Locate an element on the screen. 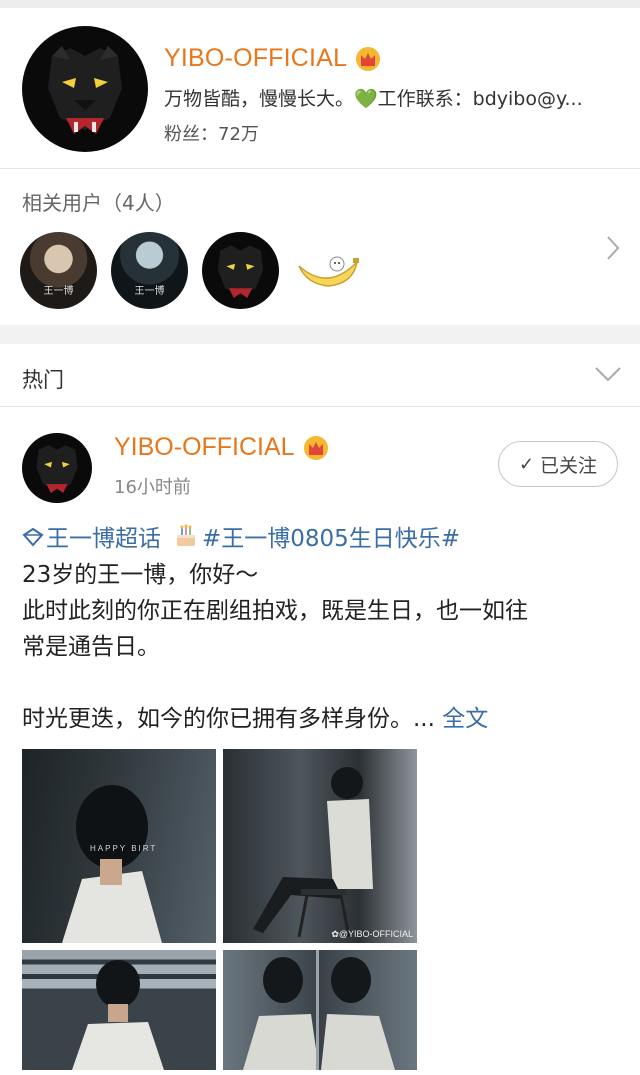 This screenshot has height=1075, width=640. chevron-down-icon is located at coordinates (608, 374).